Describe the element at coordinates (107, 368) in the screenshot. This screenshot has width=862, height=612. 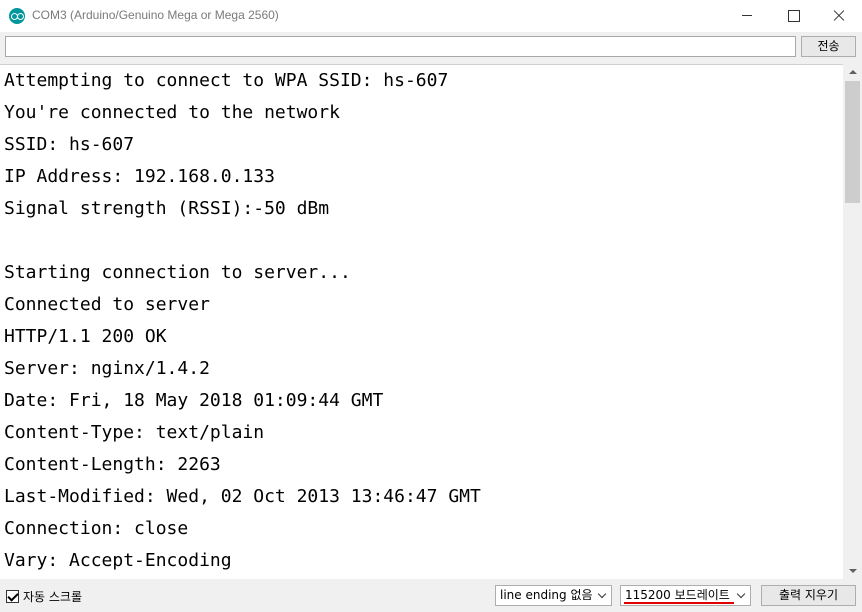
I see `output-line: Server: nginx/1.4.2` at that location.